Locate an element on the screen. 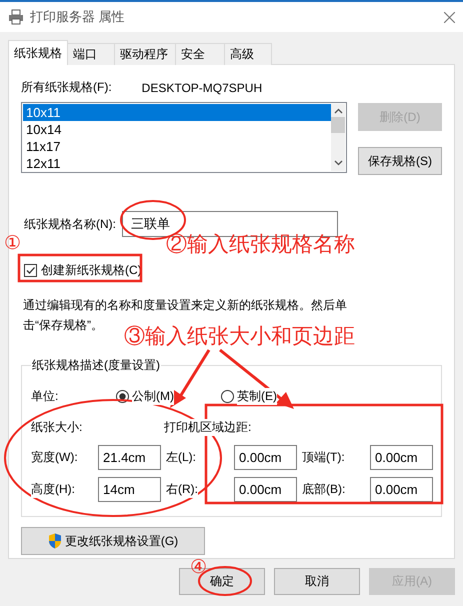 Image resolution: width=463 pixels, height=606 pixels. dialog-button: 取消 is located at coordinates (317, 581).